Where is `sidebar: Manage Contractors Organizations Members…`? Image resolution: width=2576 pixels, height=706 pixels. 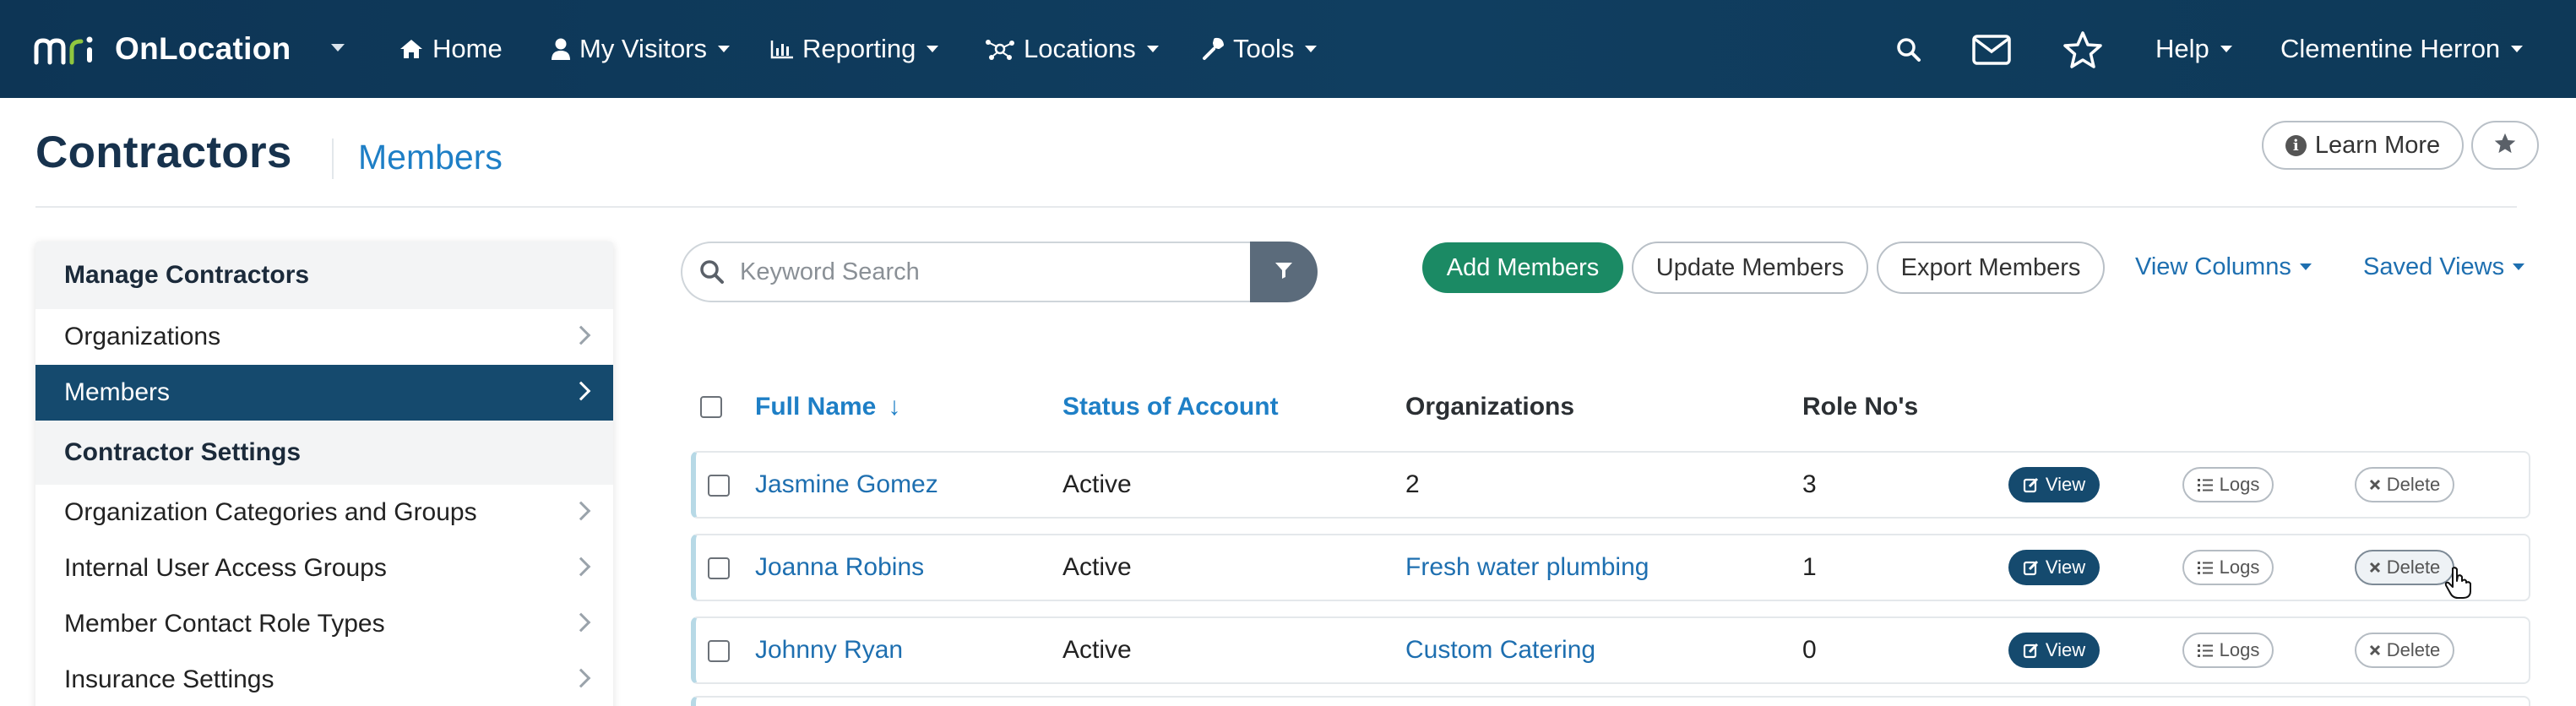 sidebar: Manage Contractors Organizations Members… is located at coordinates (324, 474).